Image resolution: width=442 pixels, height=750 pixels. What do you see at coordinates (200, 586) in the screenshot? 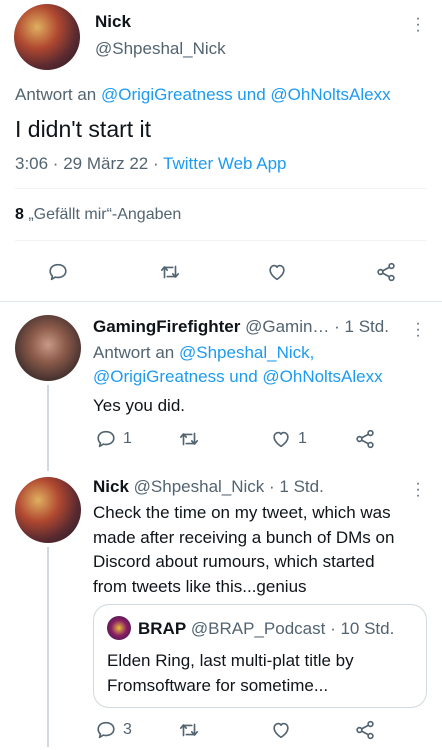
I see `text-line: from tweets like this...genius` at bounding box center [200, 586].